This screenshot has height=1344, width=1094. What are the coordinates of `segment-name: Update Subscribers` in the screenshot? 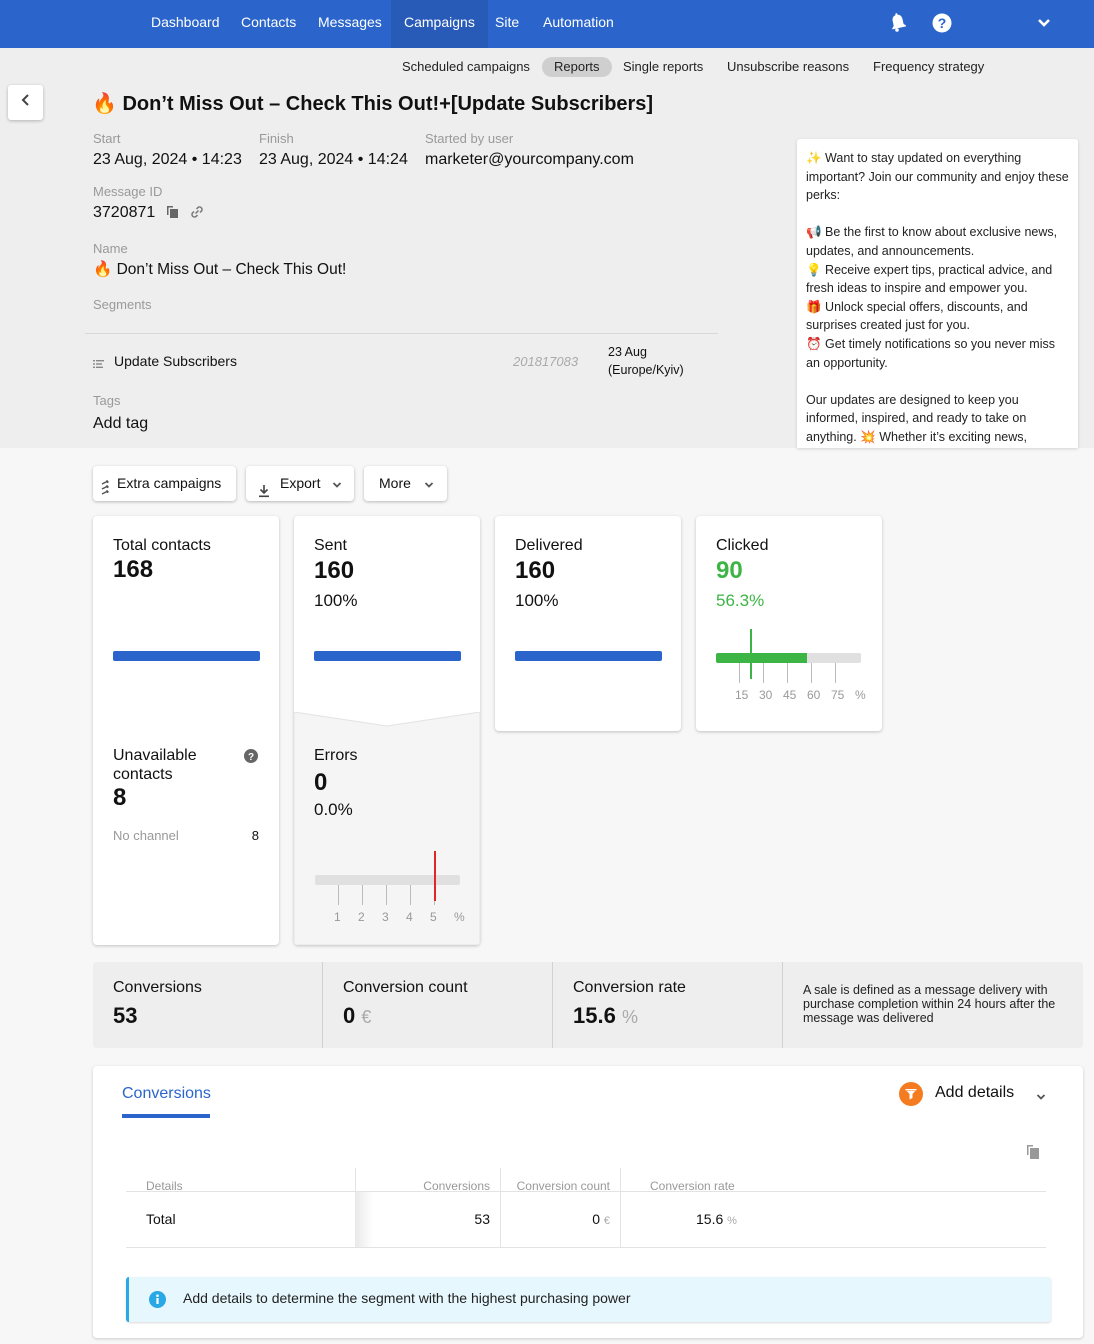 It's located at (175, 361).